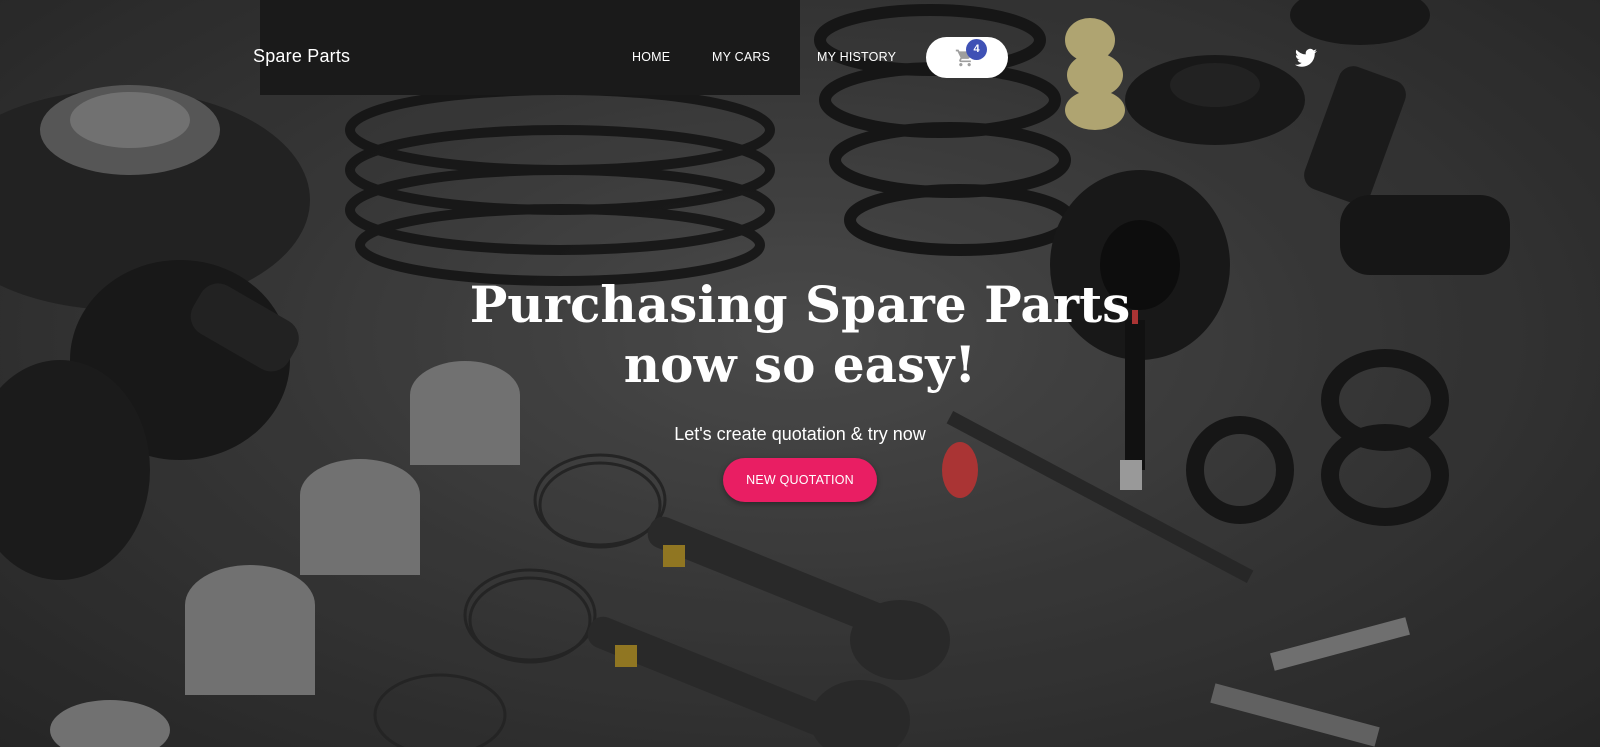  Describe the element at coordinates (800, 480) in the screenshot. I see `new-quotation-button: NEW QUOTATION` at that location.